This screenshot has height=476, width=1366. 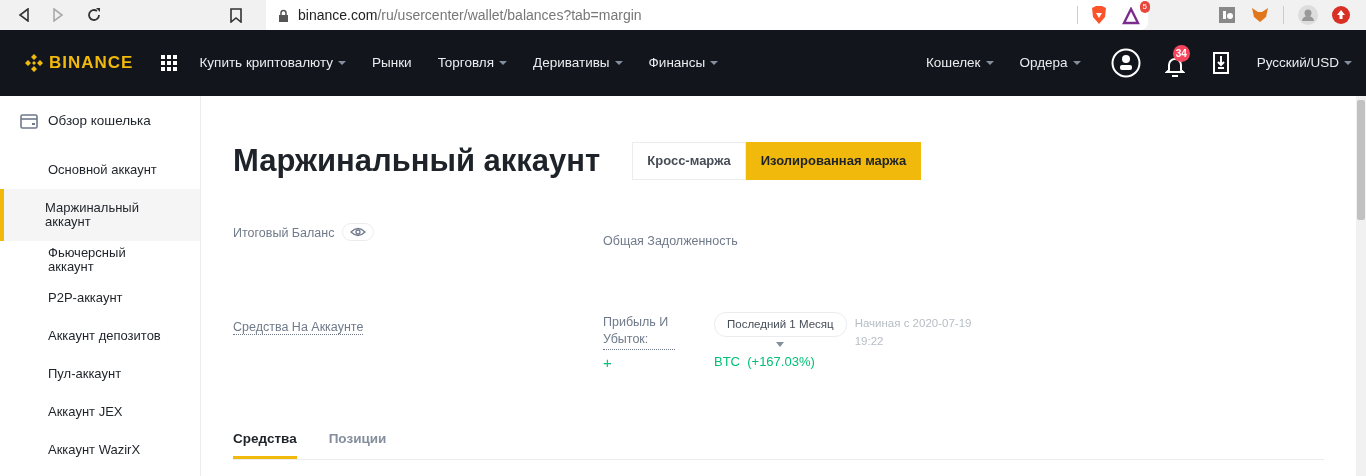 What do you see at coordinates (578, 63) in the screenshot?
I see `nav-link: Деривативы` at bounding box center [578, 63].